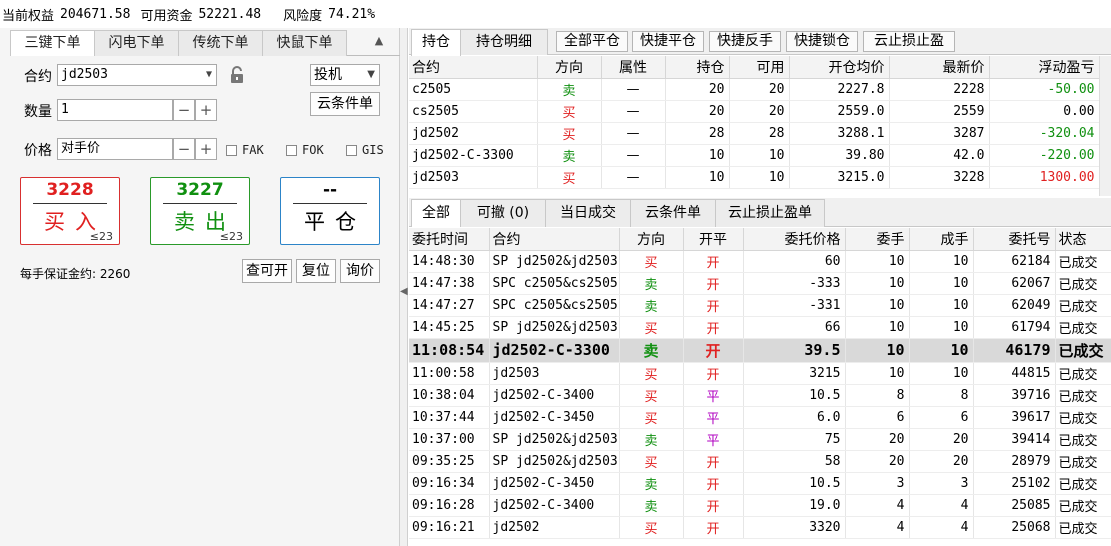 This screenshot has height=546, width=1111. What do you see at coordinates (504, 42) in the screenshot?
I see `tab-position-details: 持仓明细` at bounding box center [504, 42].